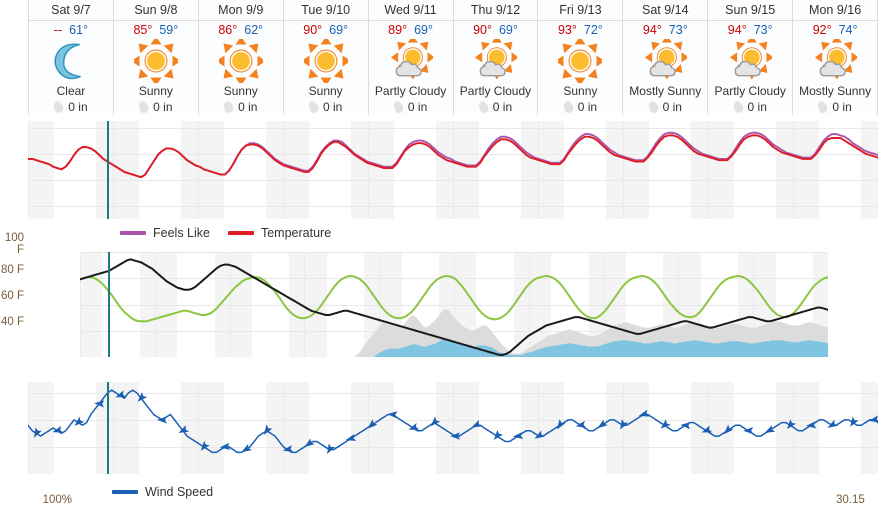 The height and width of the screenshot is (506, 878). What do you see at coordinates (411, 30) in the screenshot?
I see `forecast-temps: 89° 69°` at bounding box center [411, 30].